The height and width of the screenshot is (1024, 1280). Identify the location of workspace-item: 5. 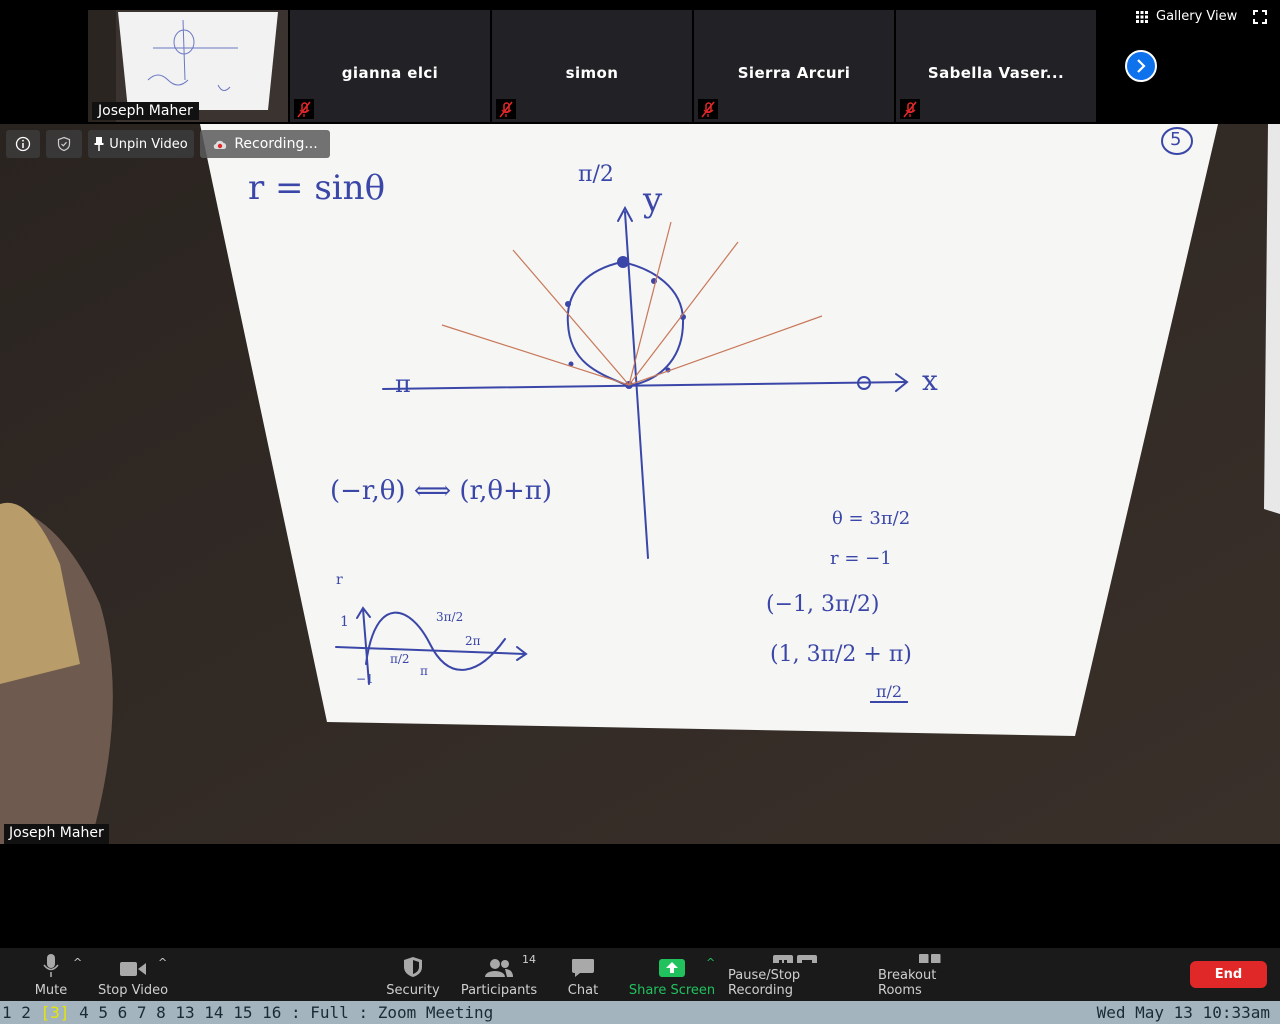
(107, 1012).